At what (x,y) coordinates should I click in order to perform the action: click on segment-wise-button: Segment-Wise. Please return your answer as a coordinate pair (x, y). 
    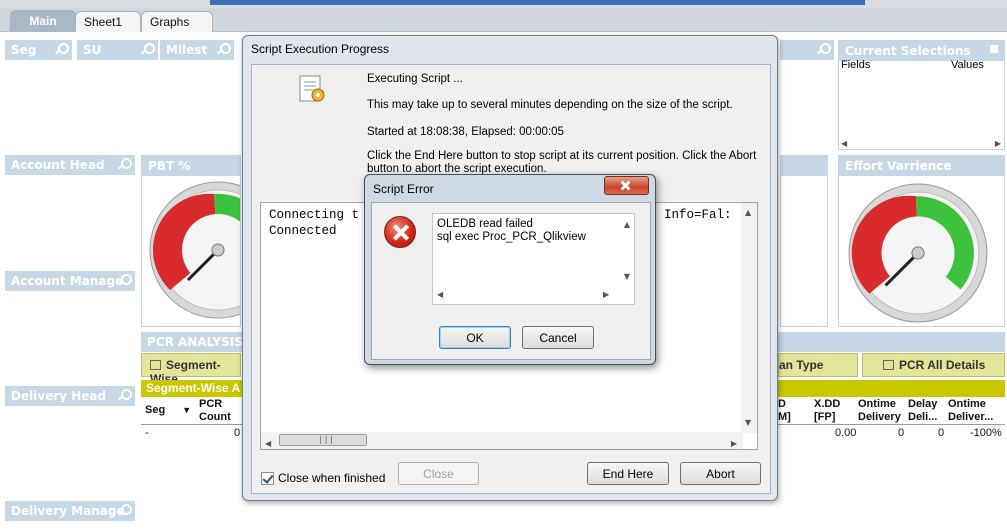
    Looking at the image, I should click on (191, 369).